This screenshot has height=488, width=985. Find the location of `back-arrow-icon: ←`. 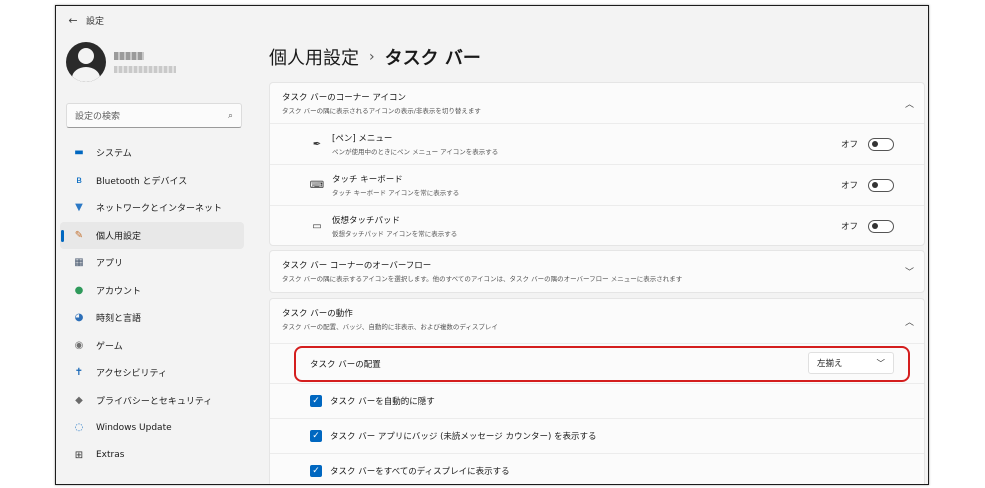

back-arrow-icon: ← is located at coordinates (73, 20).